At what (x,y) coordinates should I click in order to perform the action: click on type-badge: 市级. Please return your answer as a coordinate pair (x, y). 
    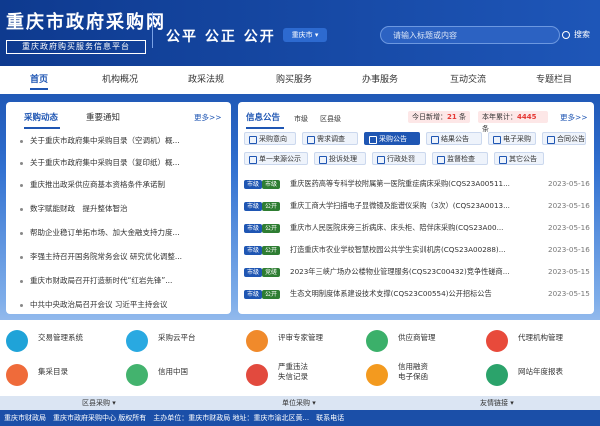
    Looking at the image, I should click on (271, 184).